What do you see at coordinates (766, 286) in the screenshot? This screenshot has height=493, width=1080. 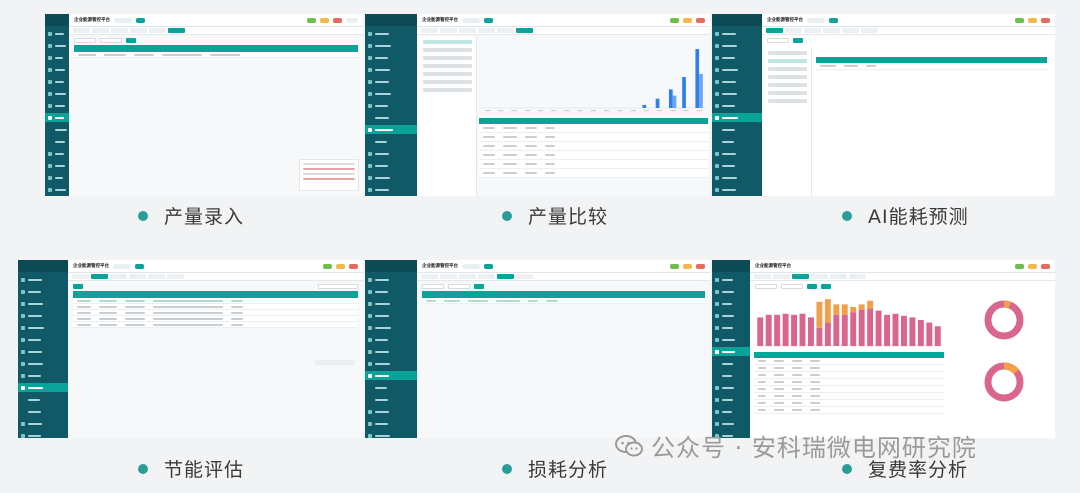 I see `device-select` at bounding box center [766, 286].